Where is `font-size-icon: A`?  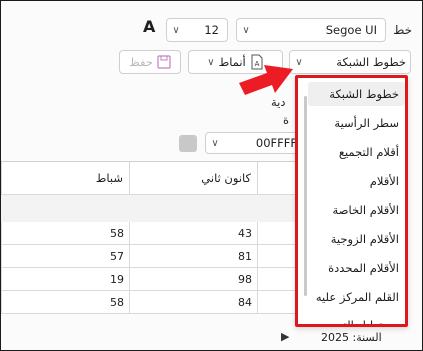
font-size-icon: A is located at coordinates (149, 26).